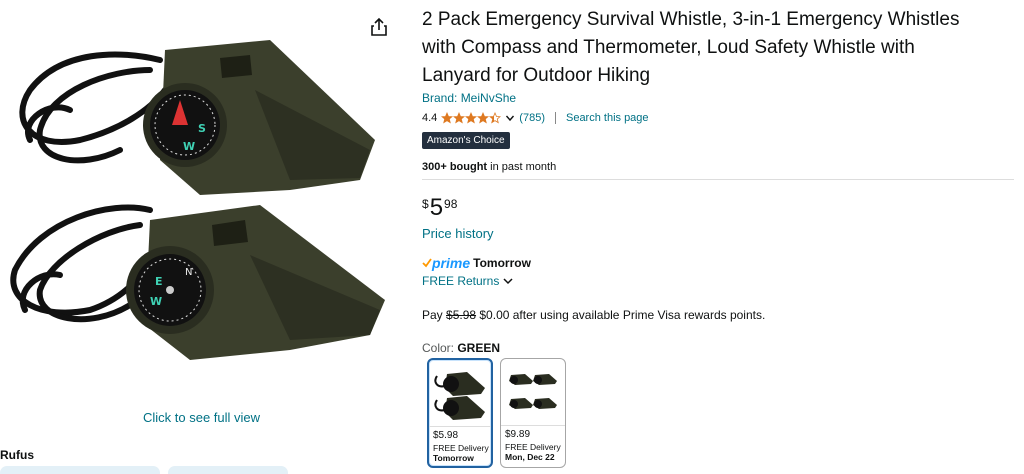  What do you see at coordinates (479, 348) in the screenshot?
I see `color-value: GREEN` at bounding box center [479, 348].